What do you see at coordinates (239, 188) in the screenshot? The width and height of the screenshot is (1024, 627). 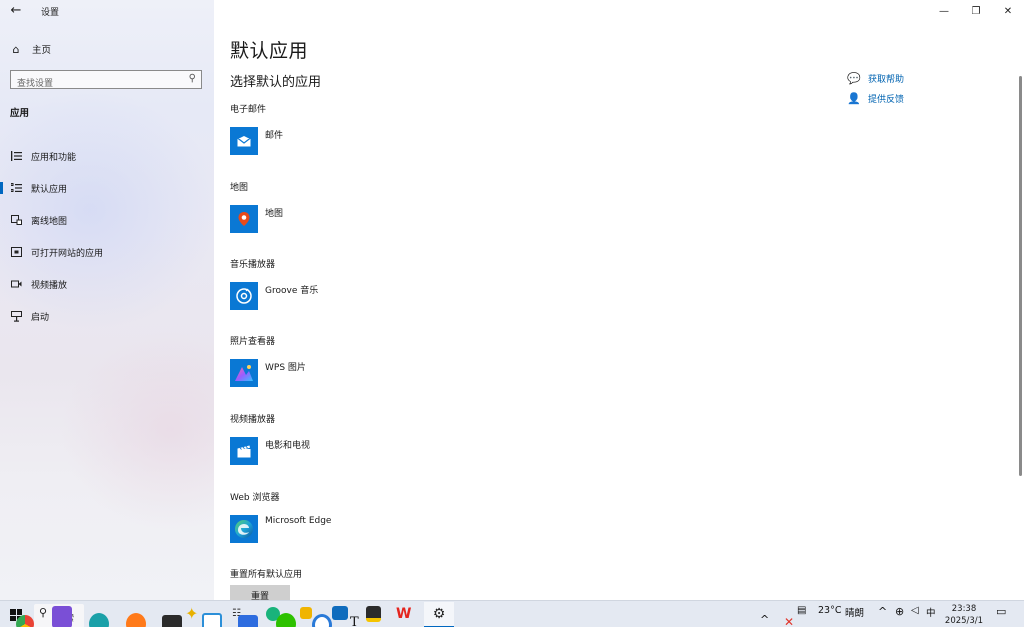 I see `group-label-maps: 地图` at bounding box center [239, 188].